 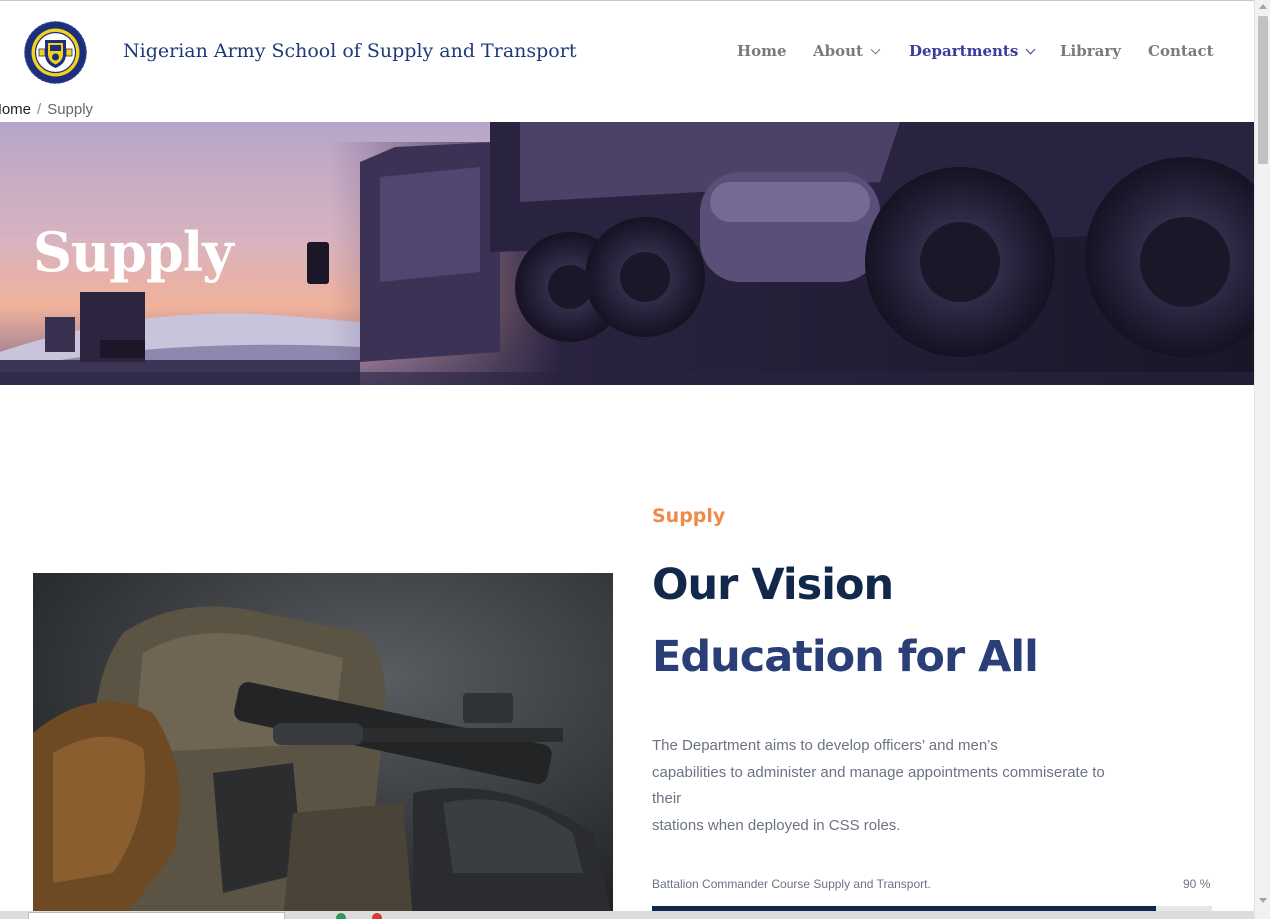 I want to click on breadcrumb-current: Supply, so click(x=70, y=109).